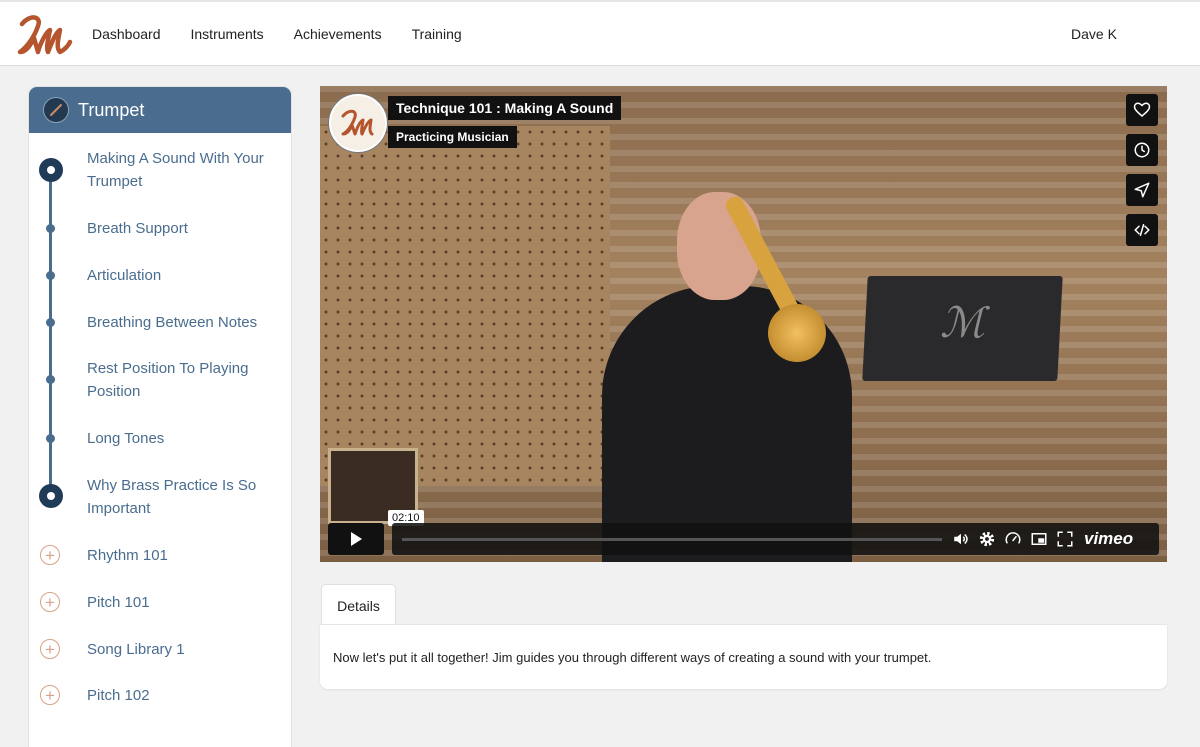  I want to click on progress-track, so click(672, 539).